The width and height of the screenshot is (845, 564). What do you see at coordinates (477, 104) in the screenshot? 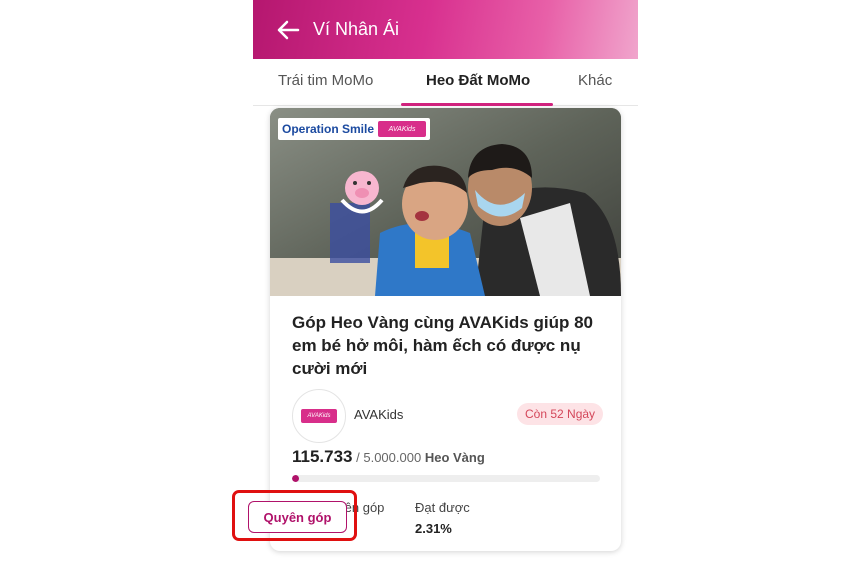
I see `active-tab-indicator` at bounding box center [477, 104].